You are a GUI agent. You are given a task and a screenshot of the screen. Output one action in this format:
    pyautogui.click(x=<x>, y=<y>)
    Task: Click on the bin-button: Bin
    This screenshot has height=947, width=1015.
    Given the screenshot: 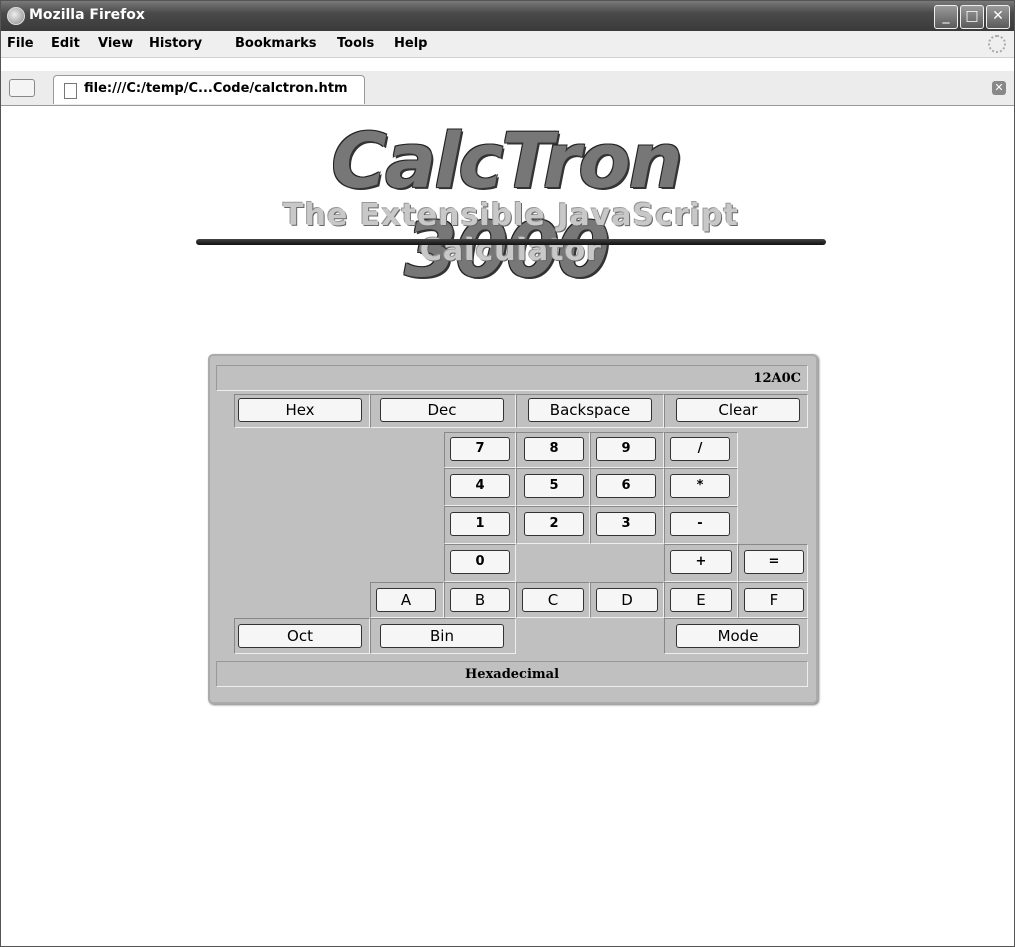 What is the action you would take?
    pyautogui.click(x=442, y=636)
    